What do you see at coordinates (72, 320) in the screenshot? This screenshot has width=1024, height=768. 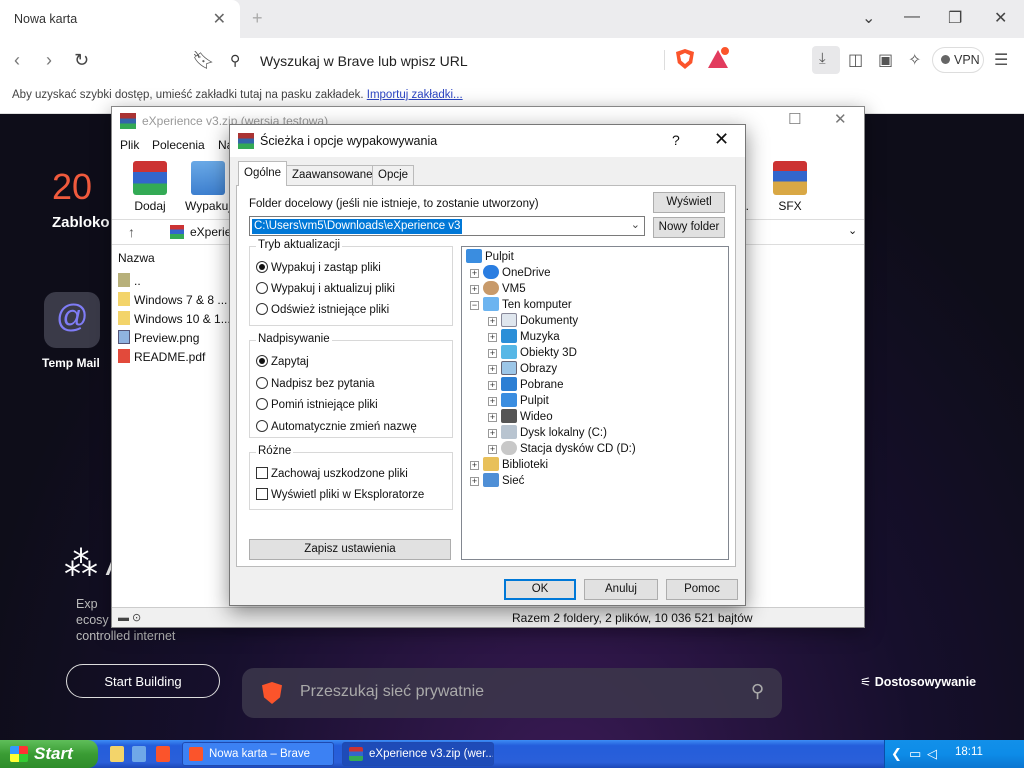 I see `shortcut-temp-mail: @` at bounding box center [72, 320].